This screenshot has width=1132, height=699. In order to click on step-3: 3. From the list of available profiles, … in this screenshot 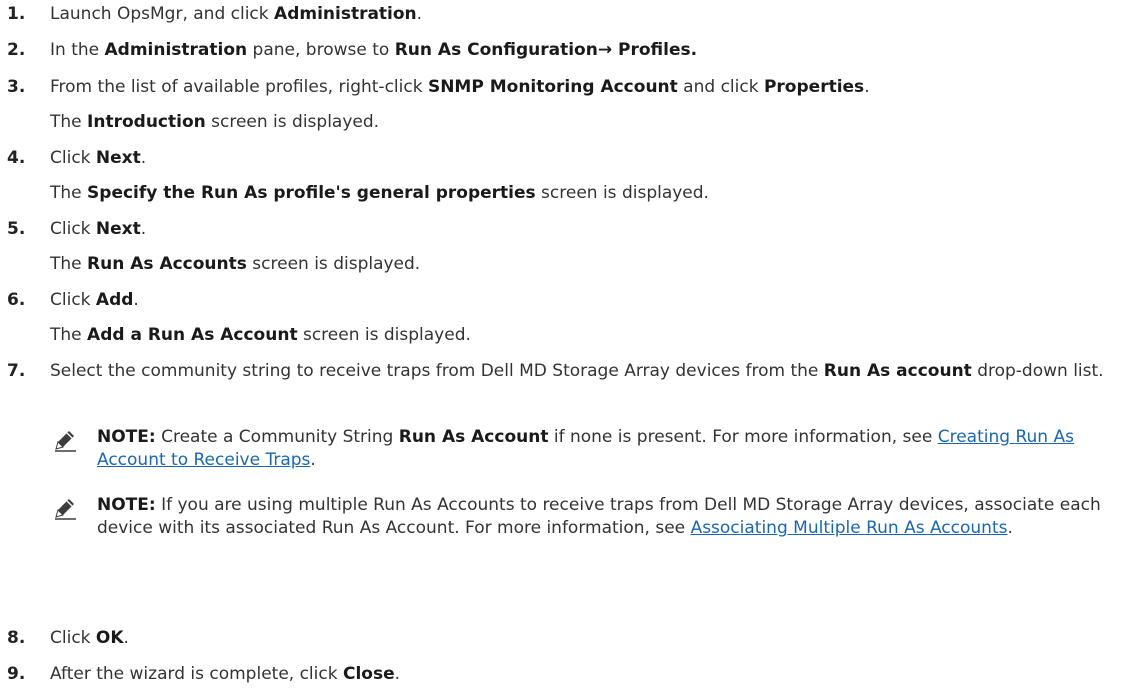, I will do `click(435, 105)`.